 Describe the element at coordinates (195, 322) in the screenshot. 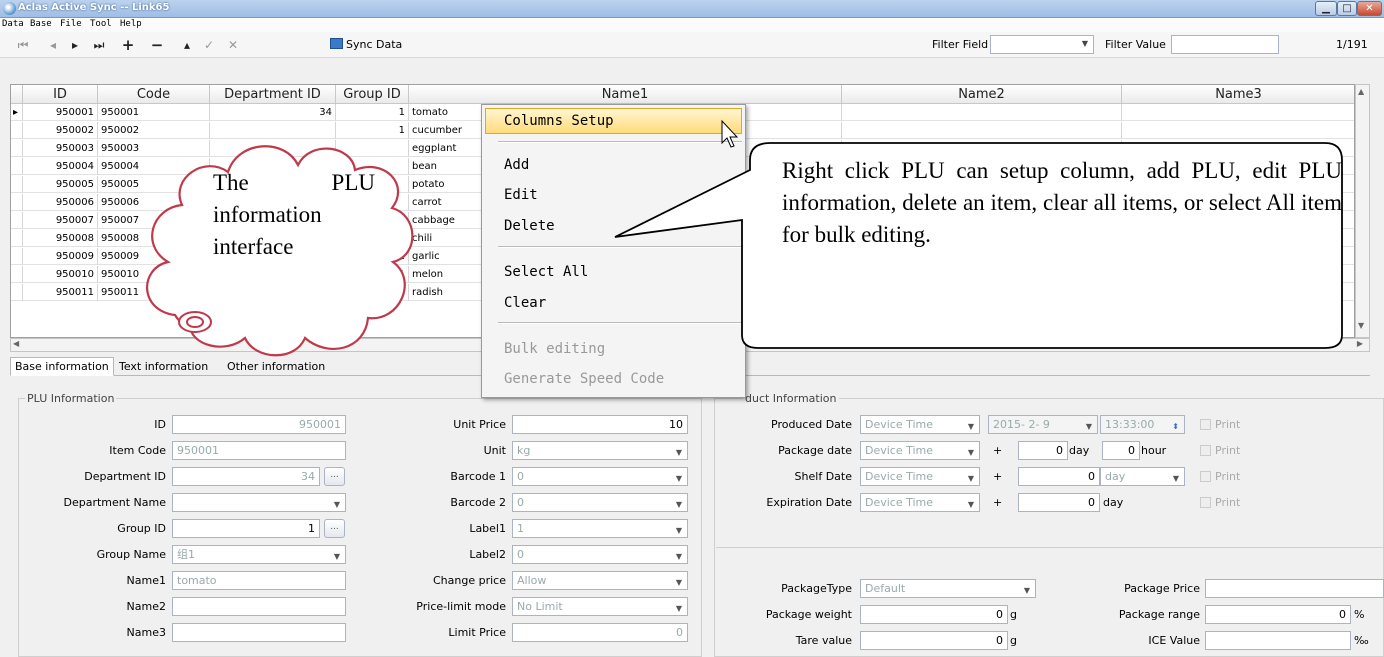

I see `thought-bubble-large` at that location.